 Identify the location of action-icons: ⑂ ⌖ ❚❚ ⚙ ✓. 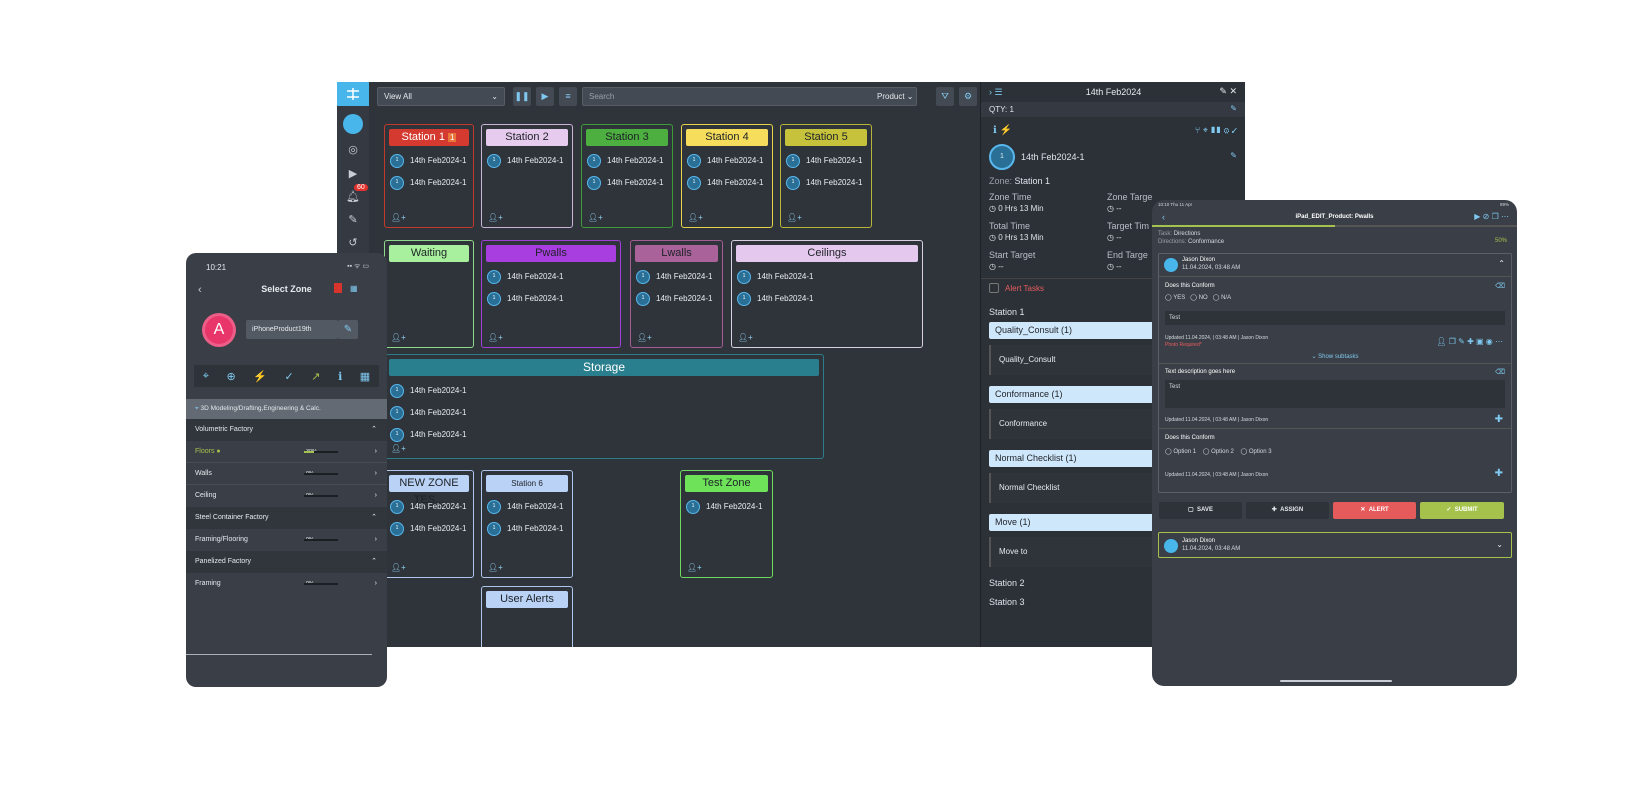
(1216, 130).